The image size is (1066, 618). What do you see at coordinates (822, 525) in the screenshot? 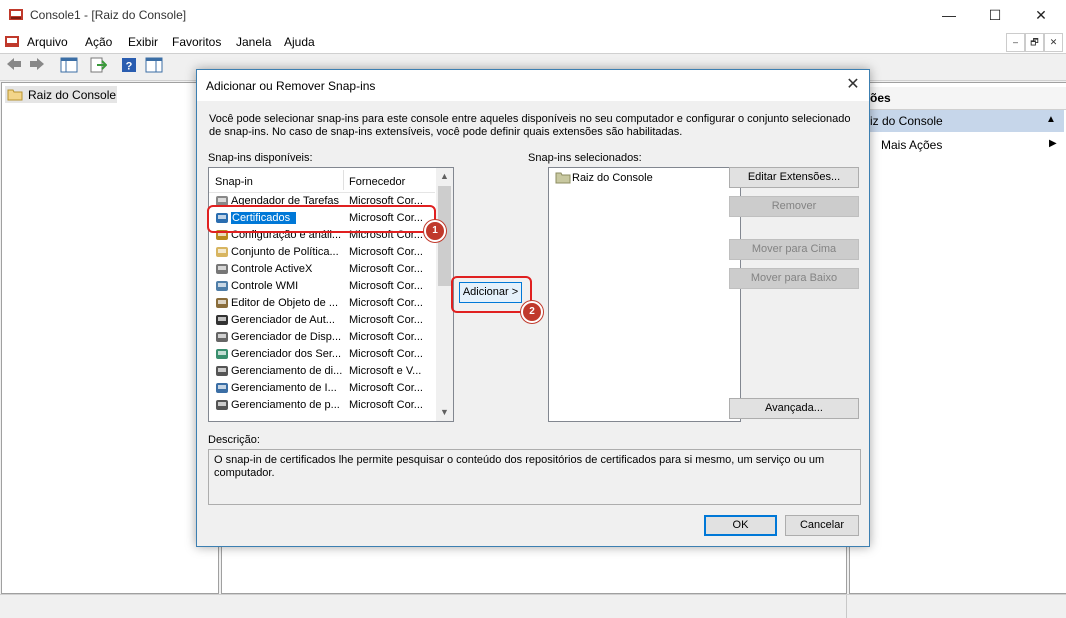
I see `cancel-button: Cancelar` at bounding box center [822, 525].